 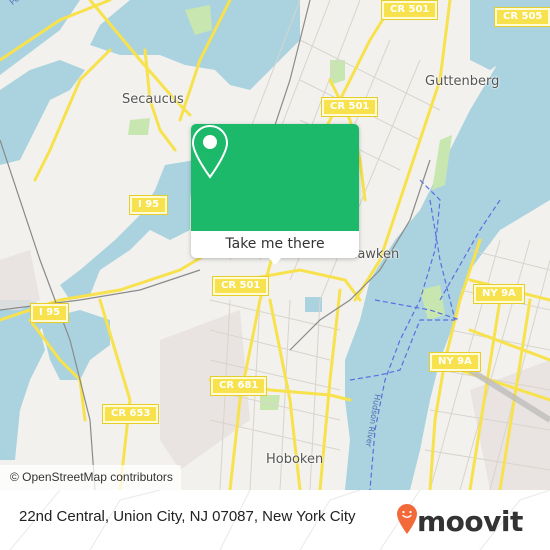 What do you see at coordinates (275, 261) in the screenshot?
I see `popup-pointer` at bounding box center [275, 261].